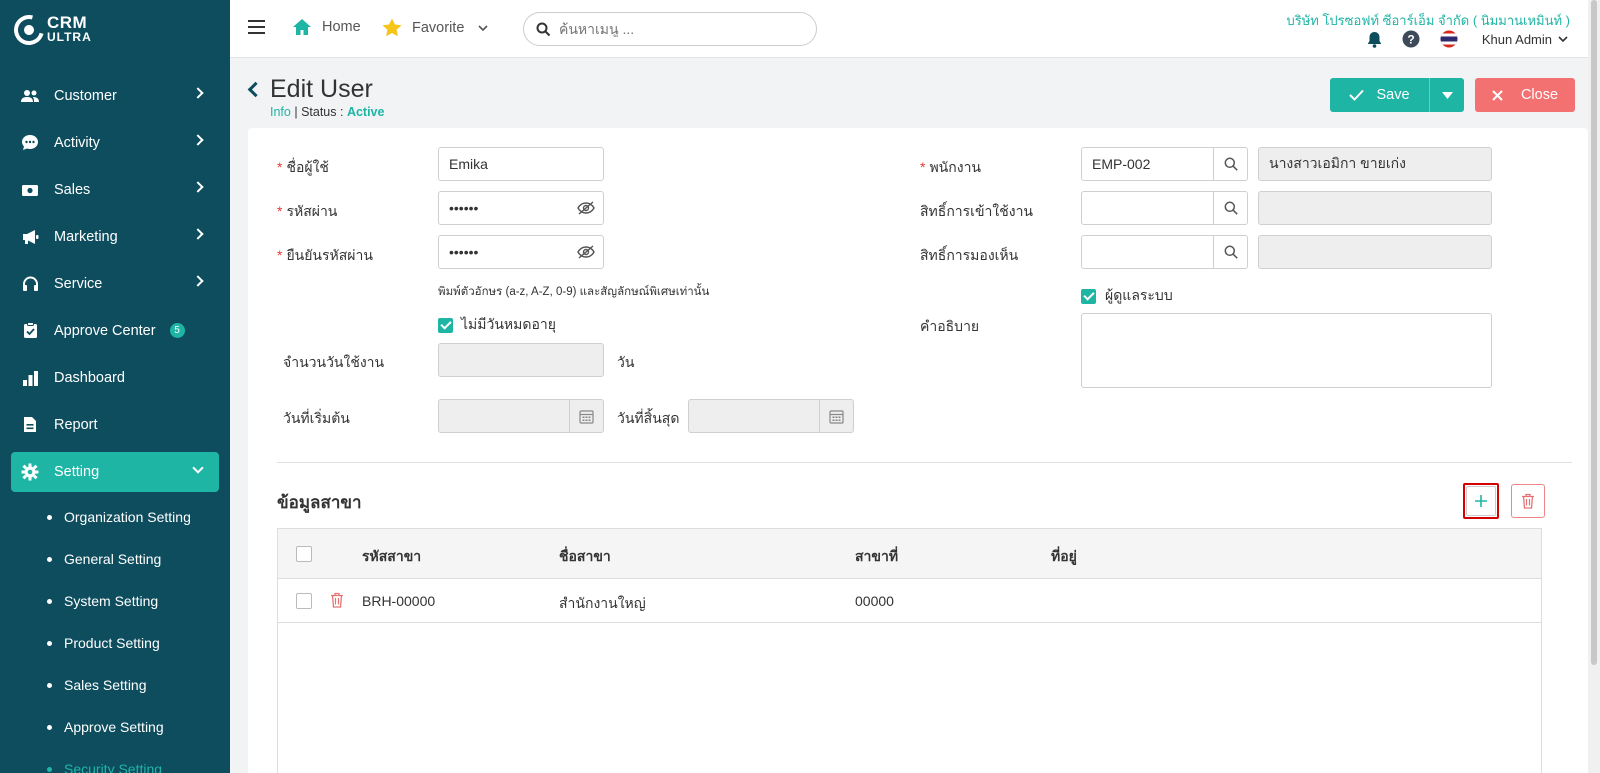  What do you see at coordinates (76, 424) in the screenshot?
I see `sidebar-item-label: Report` at bounding box center [76, 424].